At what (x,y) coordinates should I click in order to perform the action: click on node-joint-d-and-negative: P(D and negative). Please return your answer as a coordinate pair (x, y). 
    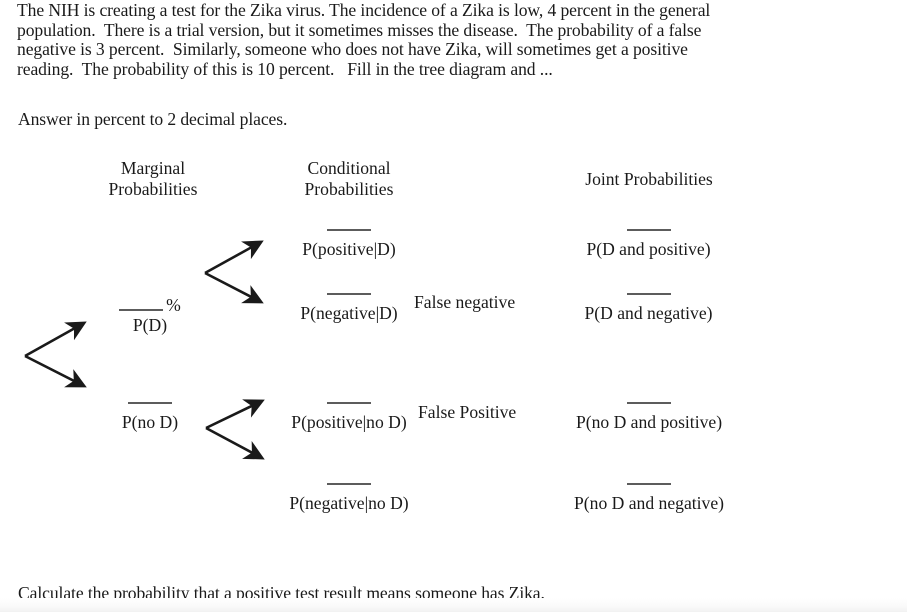
    Looking at the image, I should click on (648, 308).